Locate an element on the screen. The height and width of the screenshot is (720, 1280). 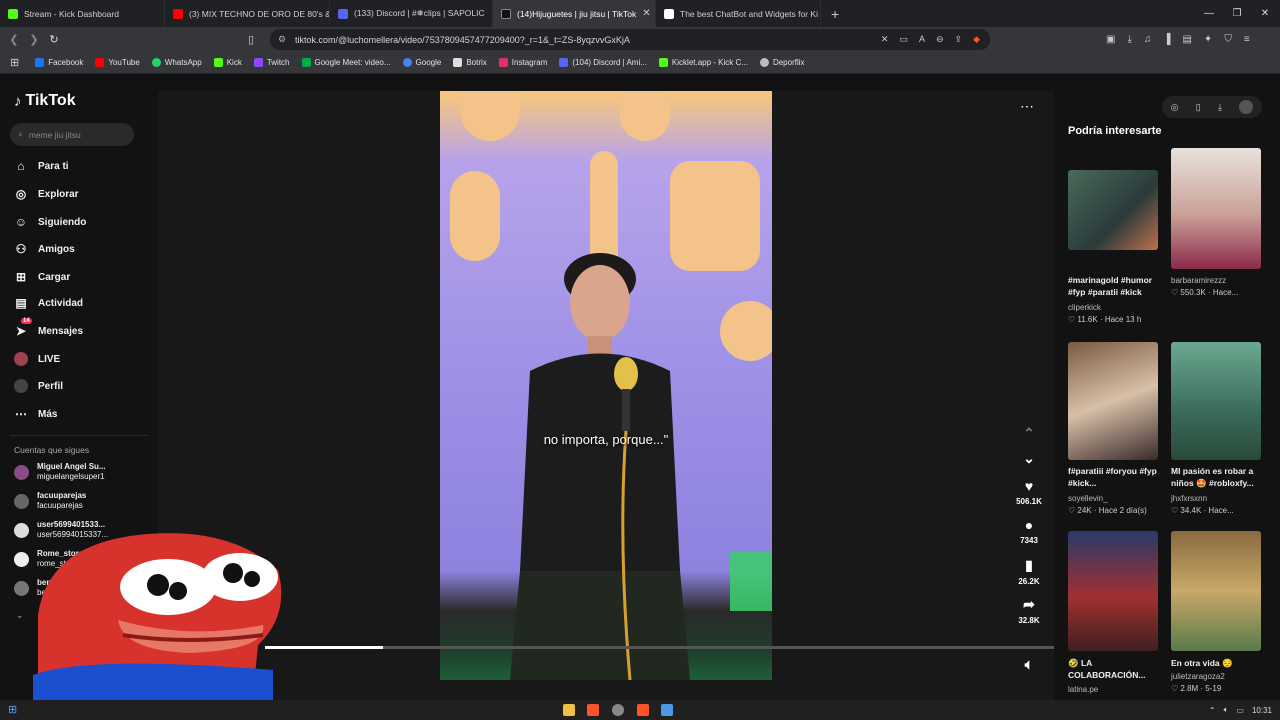
scroll-down-icon: ⌄ is located at coordinates (1029, 460).